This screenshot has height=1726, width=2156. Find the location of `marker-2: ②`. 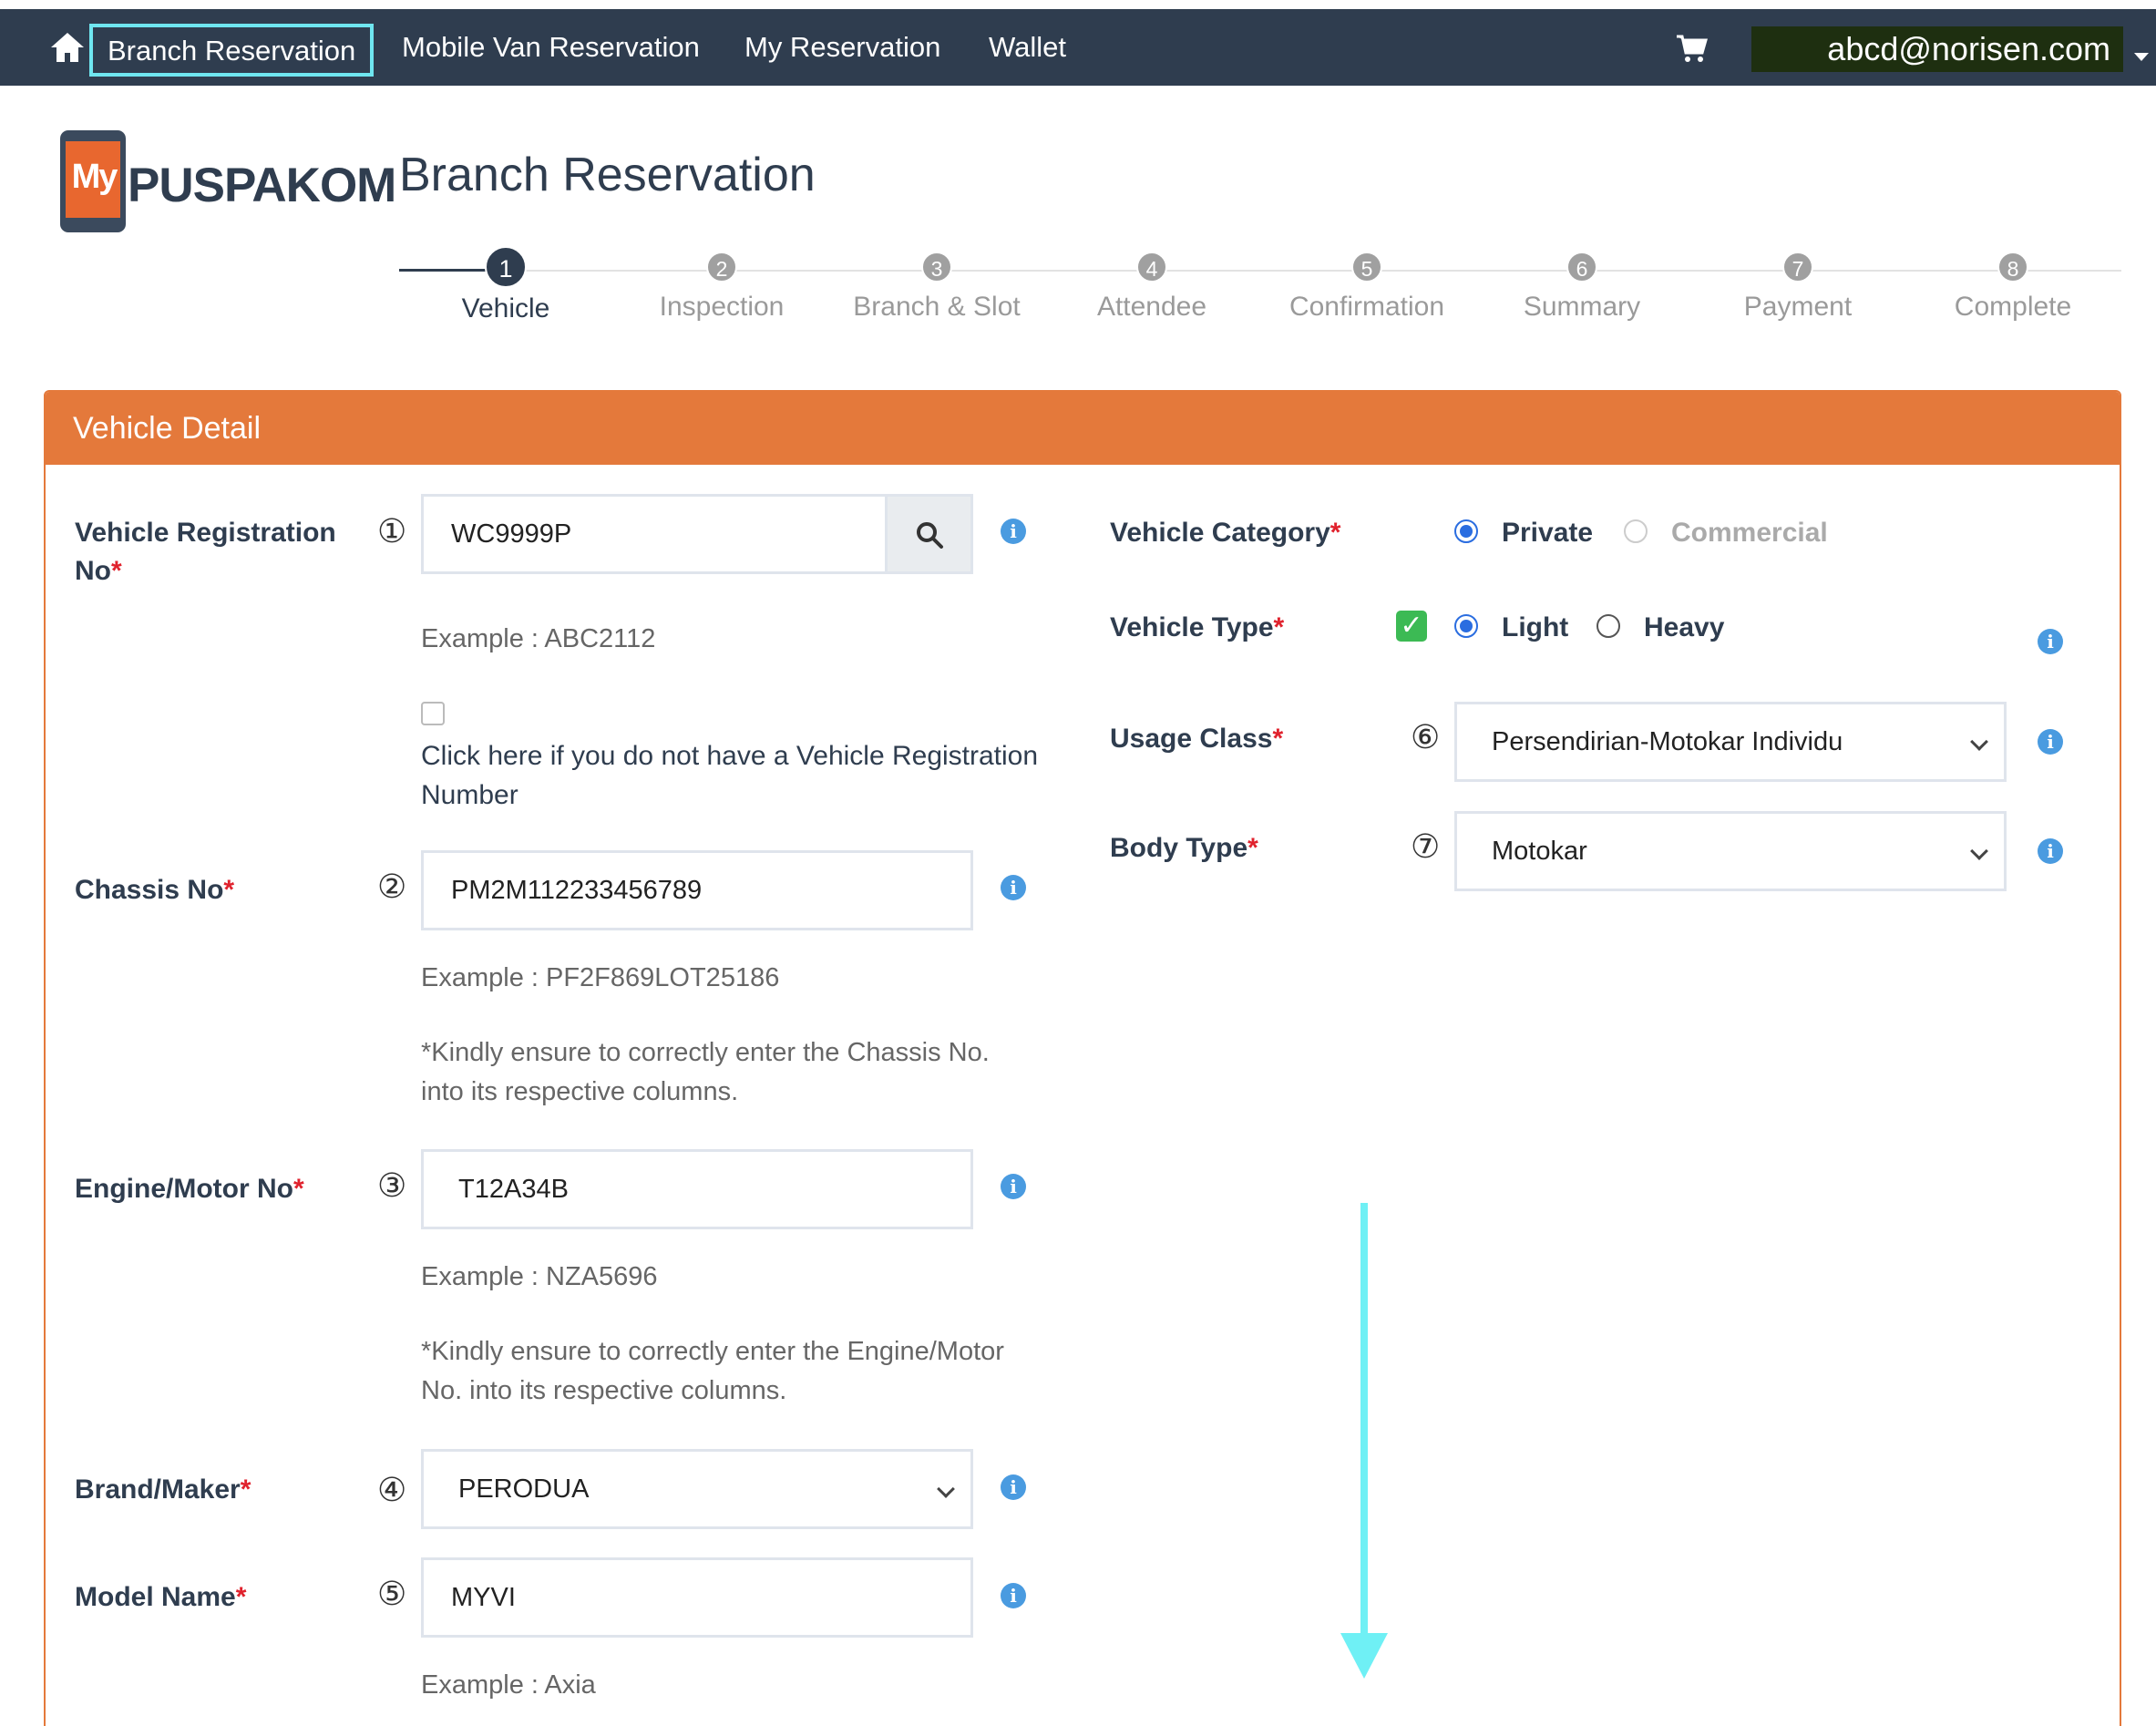

marker-2: ② is located at coordinates (392, 886).